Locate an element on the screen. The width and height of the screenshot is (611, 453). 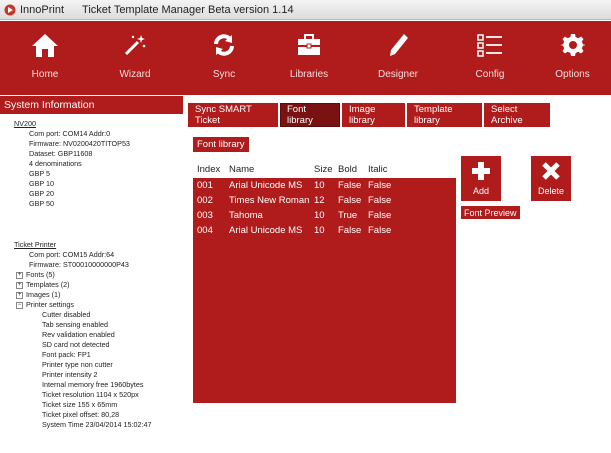
templates-tree-node: + Templates (2) is located at coordinates (99, 285).